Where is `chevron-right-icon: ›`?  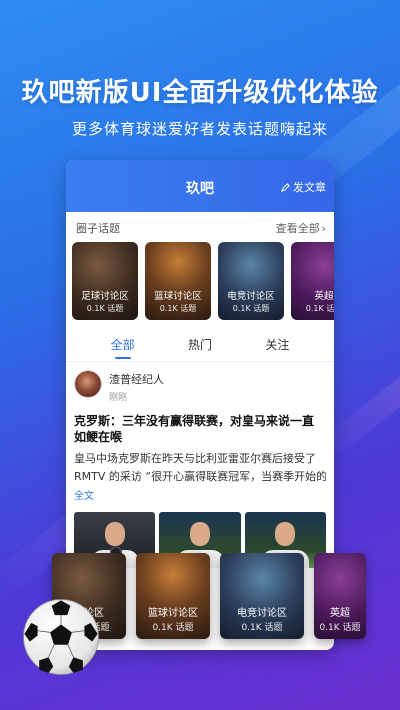
chevron-right-icon: › is located at coordinates (323, 228).